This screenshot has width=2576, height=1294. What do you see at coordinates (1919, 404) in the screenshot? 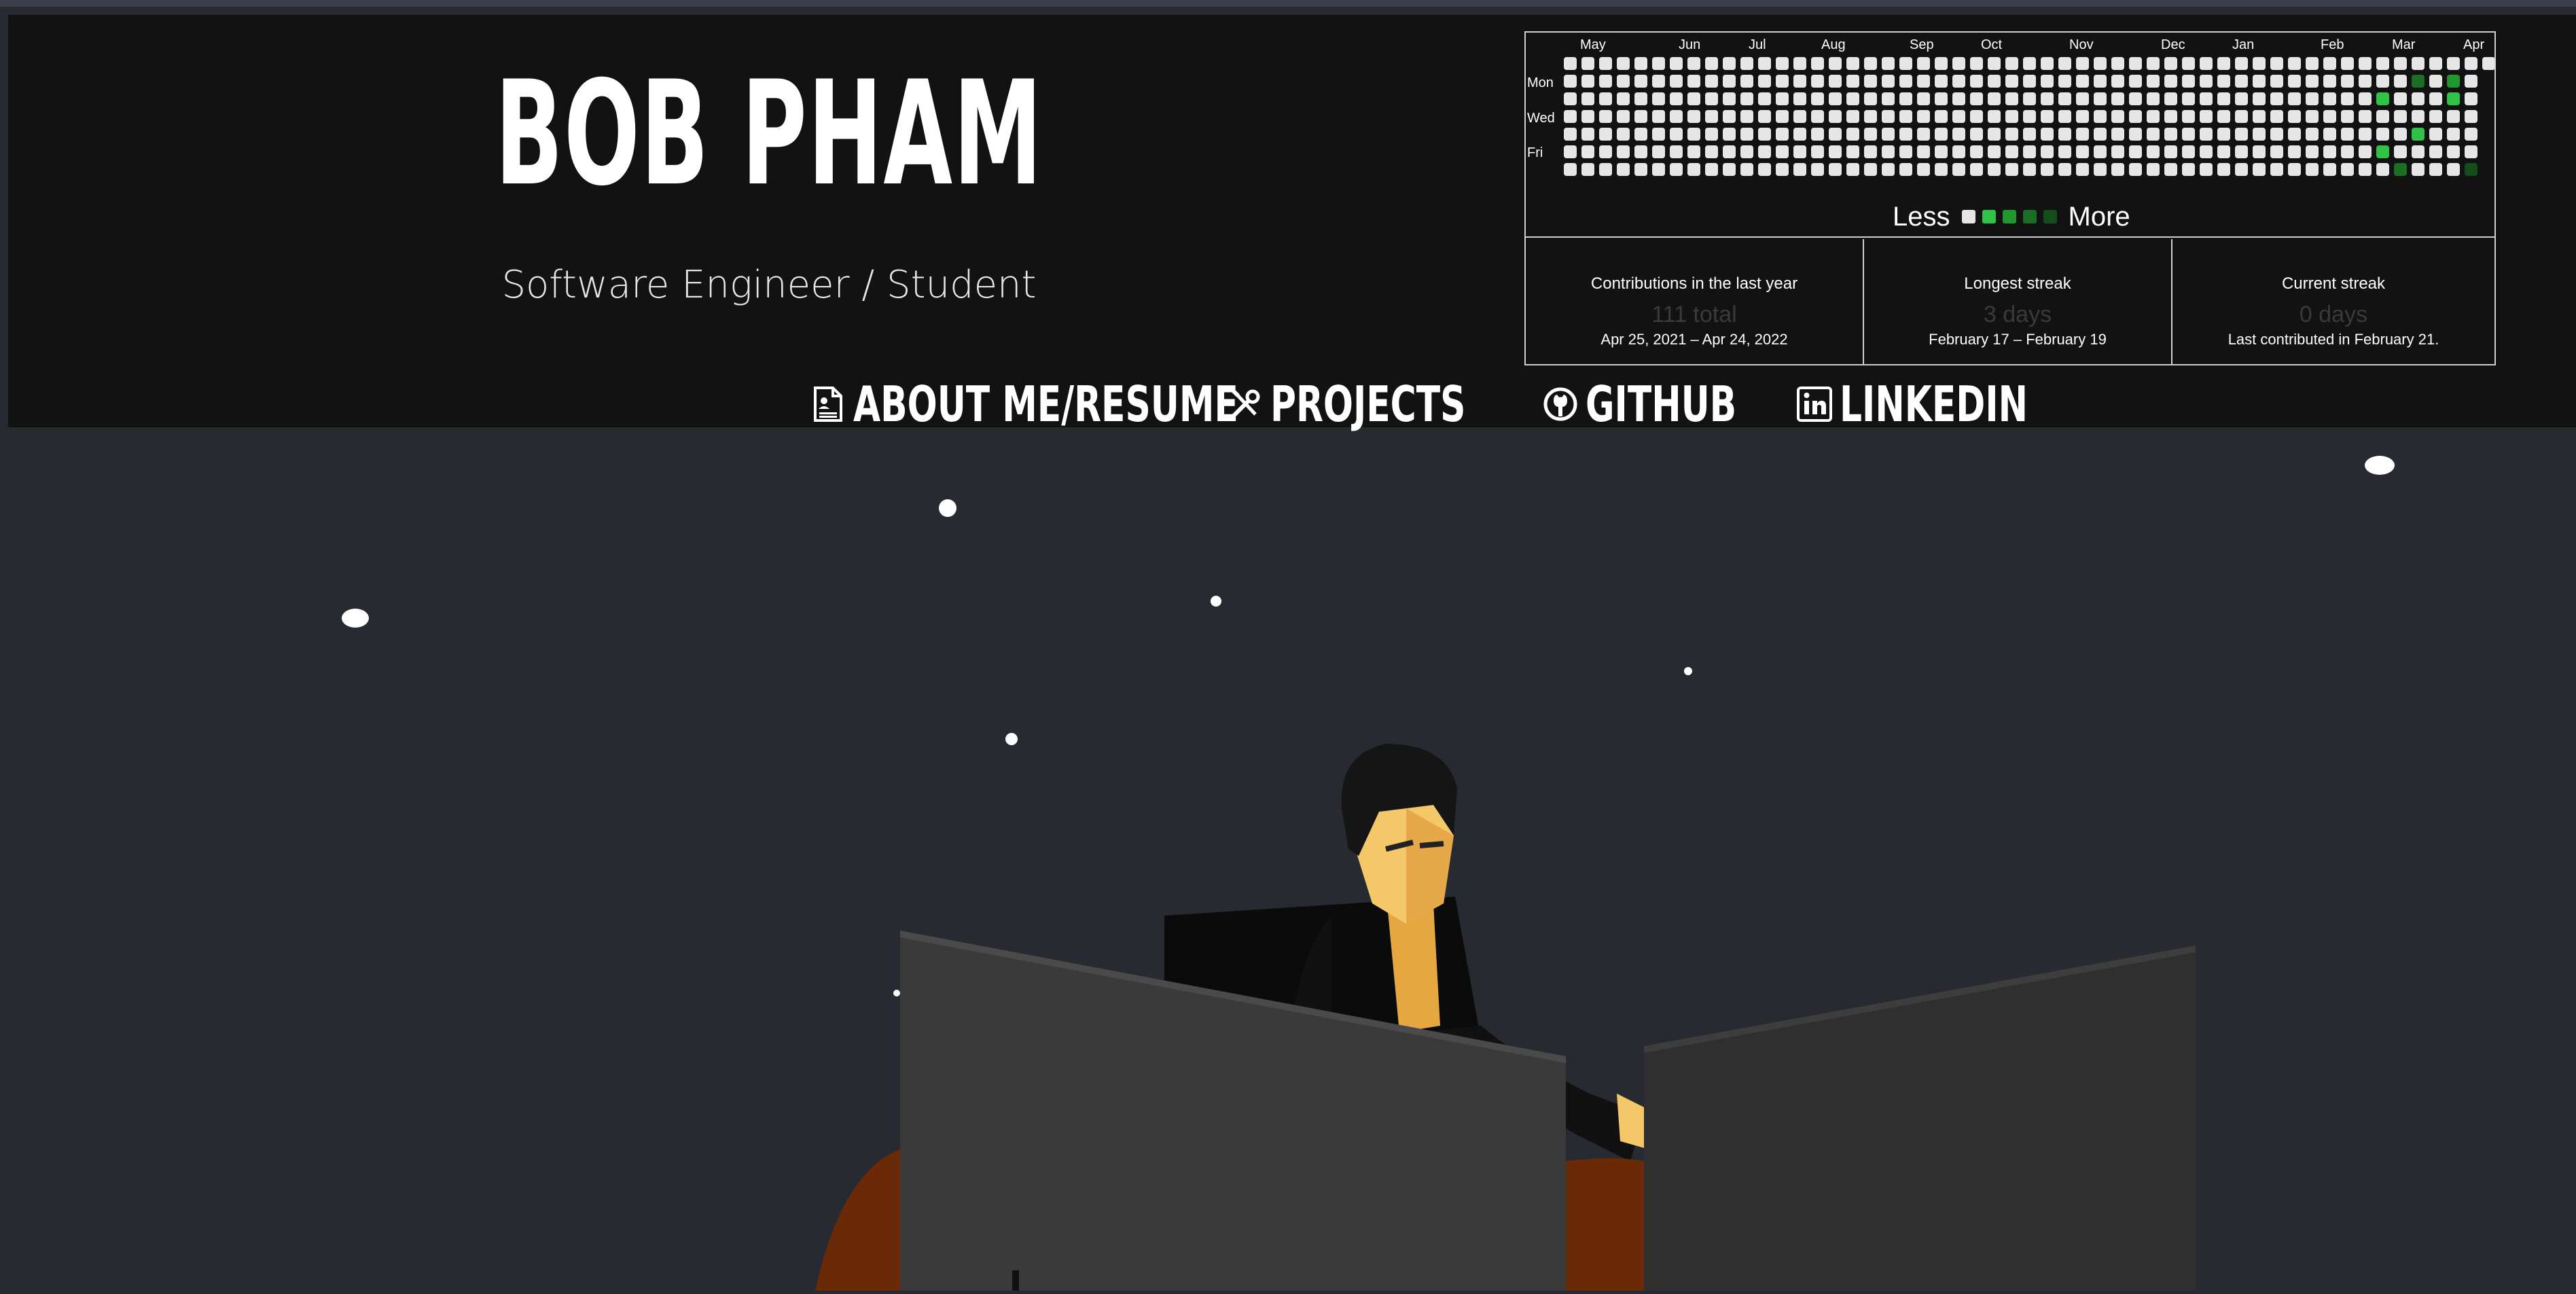
I see `nav-linkedin-link: LINKEDIN` at bounding box center [1919, 404].